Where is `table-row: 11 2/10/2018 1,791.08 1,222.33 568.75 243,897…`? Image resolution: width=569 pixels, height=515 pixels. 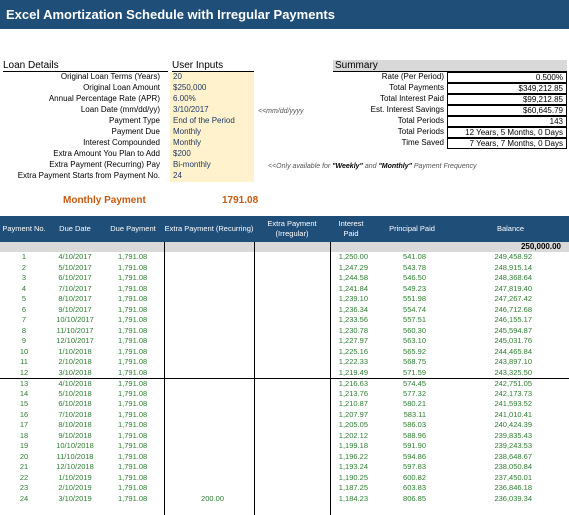
table-row: 11 2/10/2018 1,791.08 1,222.33 568.75 243,897… is located at coordinates (284, 362).